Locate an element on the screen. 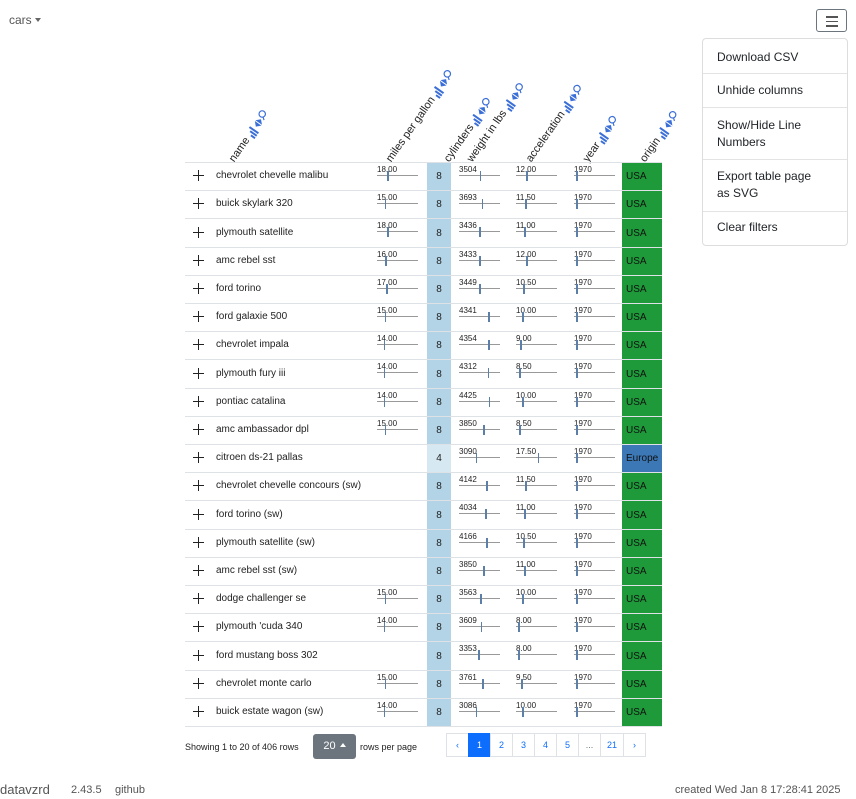 The image size is (856, 799). page-button: 5 is located at coordinates (567, 745).